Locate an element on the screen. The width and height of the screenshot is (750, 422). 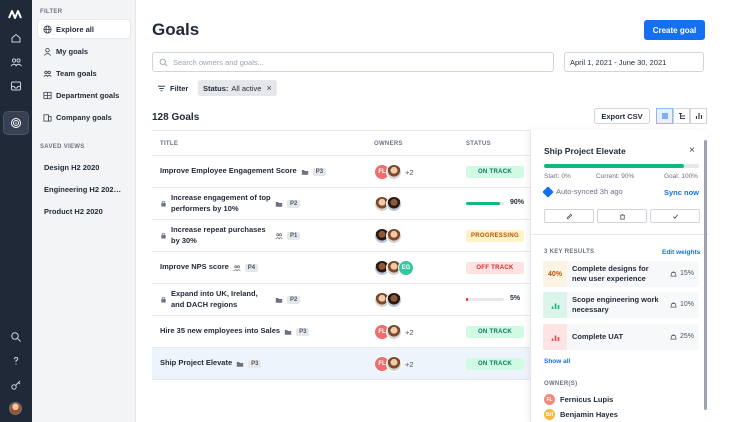
owner-item: BH Benjamin Hayes is located at coordinates (581, 414).